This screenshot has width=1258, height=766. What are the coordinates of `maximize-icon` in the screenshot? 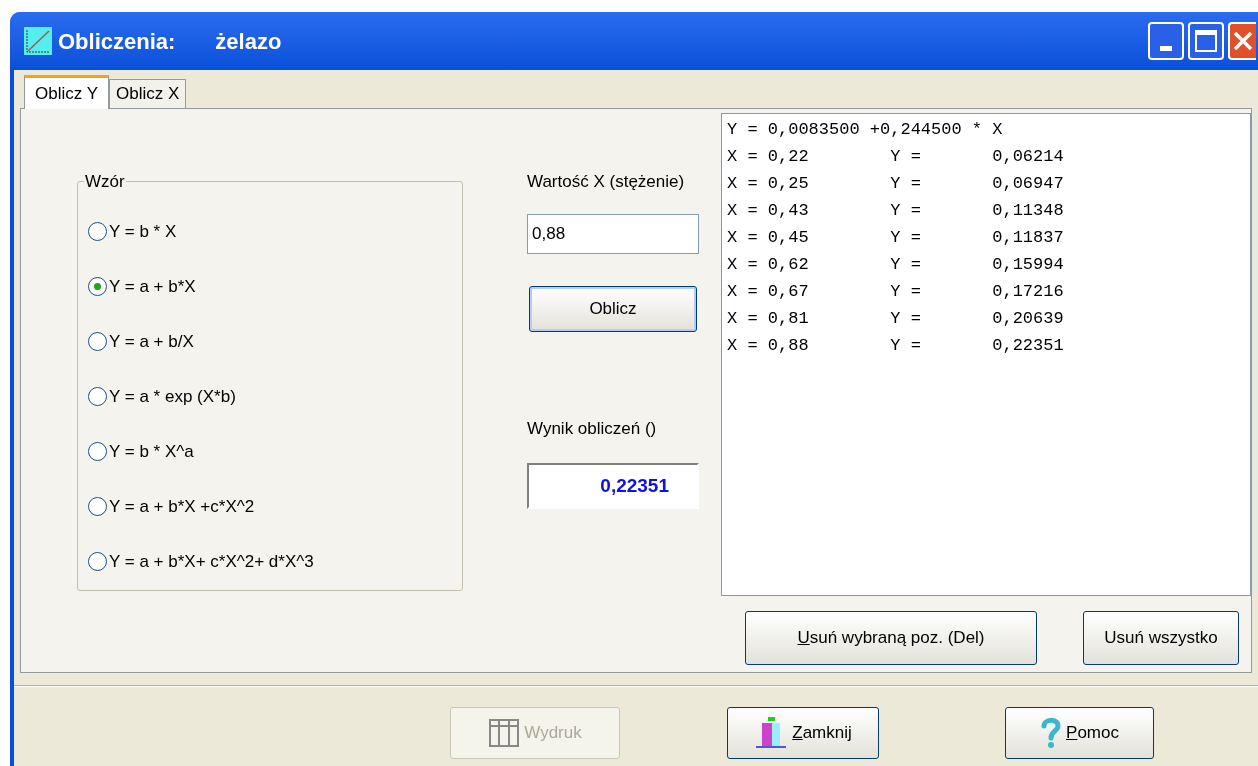 It's located at (1206, 41).